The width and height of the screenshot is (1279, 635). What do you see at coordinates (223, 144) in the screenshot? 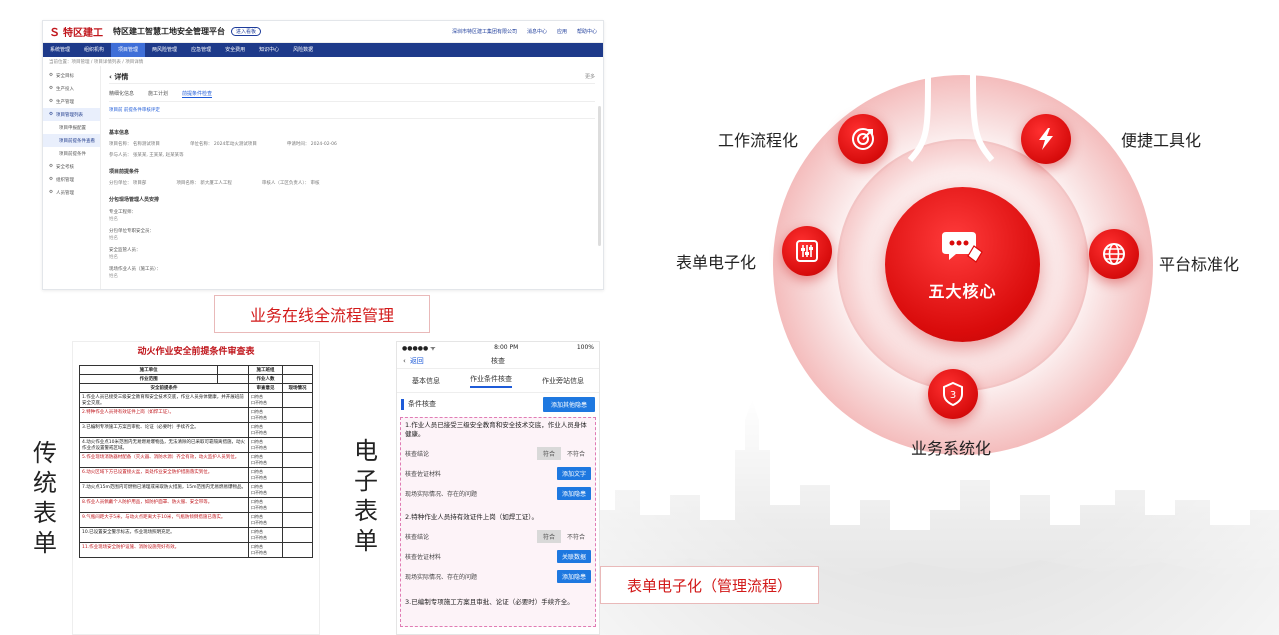
I see `info-cell: 单位名称： 2024年动火测试项目` at bounding box center [223, 144].